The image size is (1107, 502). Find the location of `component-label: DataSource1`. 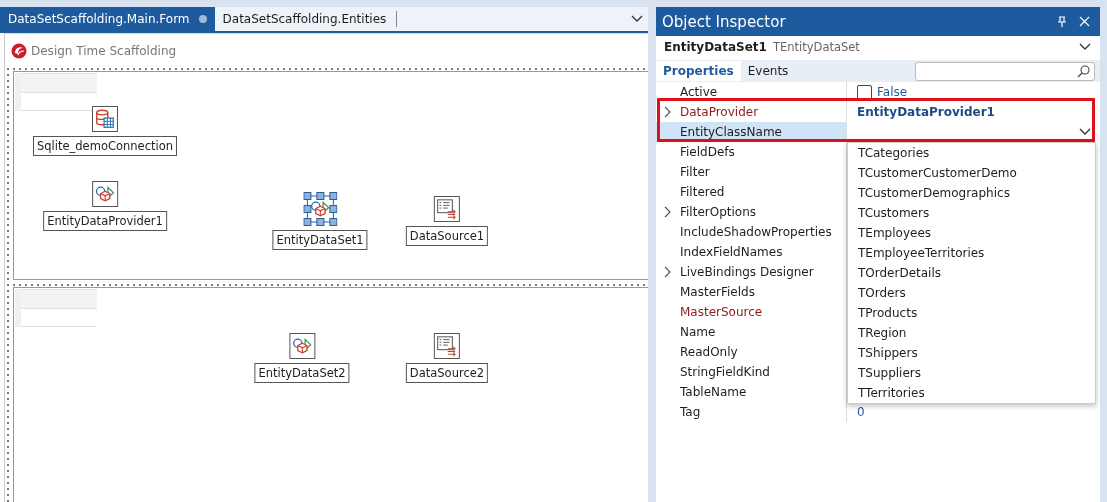

component-label: DataSource1 is located at coordinates (447, 236).